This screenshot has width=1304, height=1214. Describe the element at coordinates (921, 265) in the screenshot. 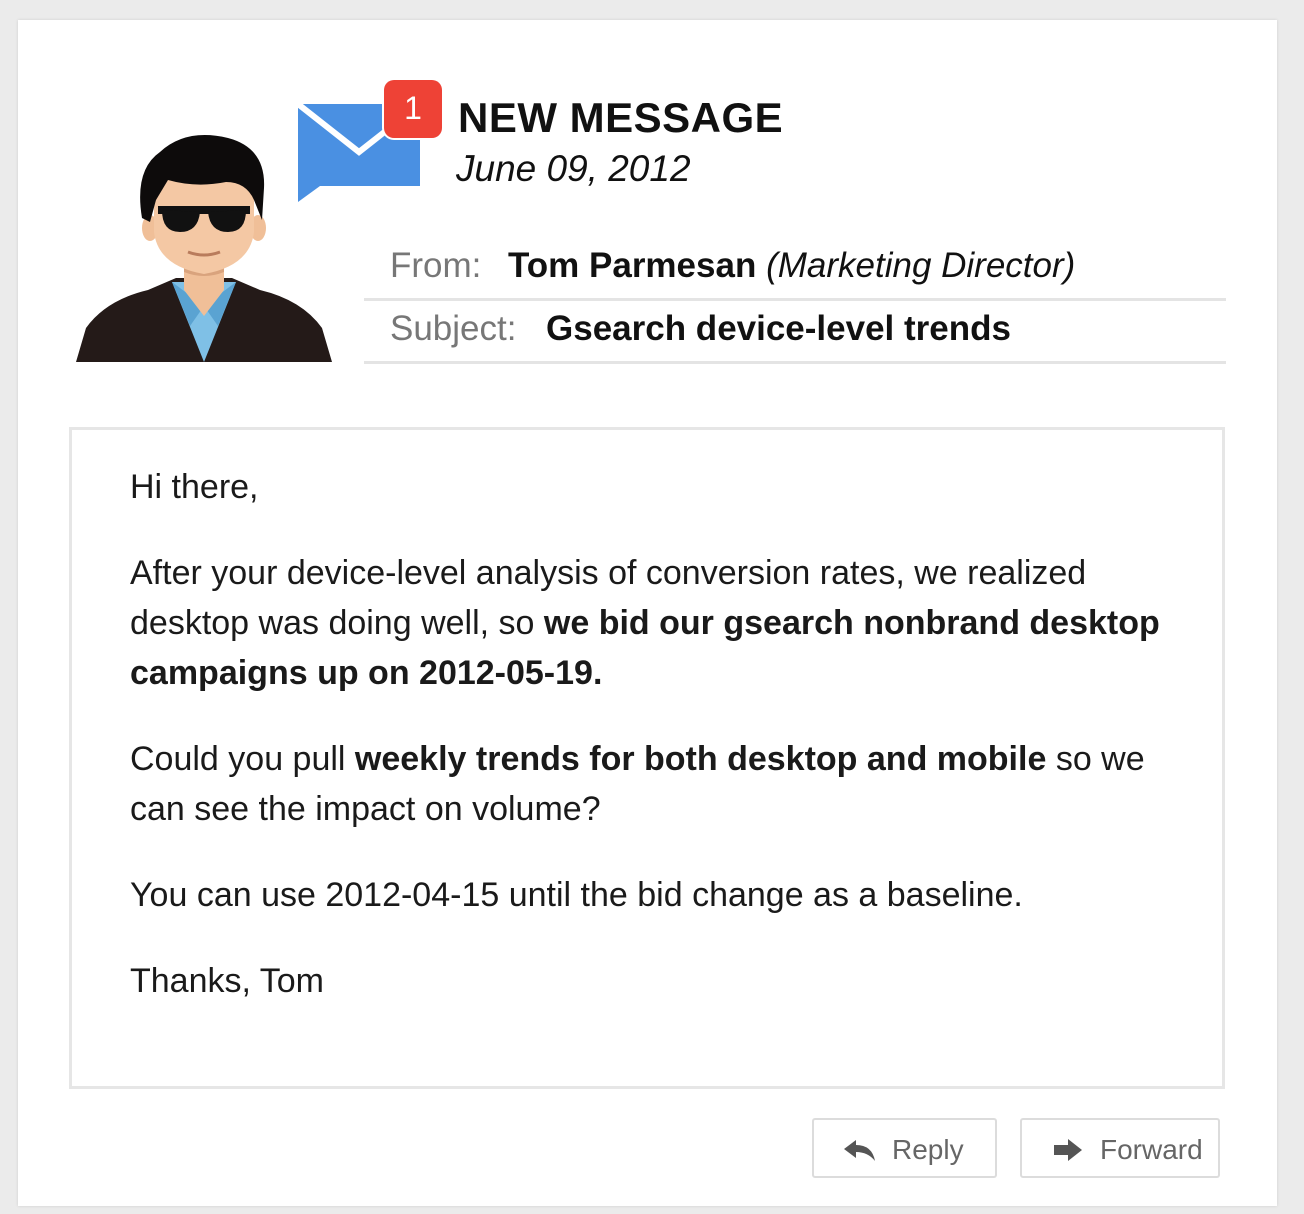

I see `sender-role: (Marketing Director)` at that location.